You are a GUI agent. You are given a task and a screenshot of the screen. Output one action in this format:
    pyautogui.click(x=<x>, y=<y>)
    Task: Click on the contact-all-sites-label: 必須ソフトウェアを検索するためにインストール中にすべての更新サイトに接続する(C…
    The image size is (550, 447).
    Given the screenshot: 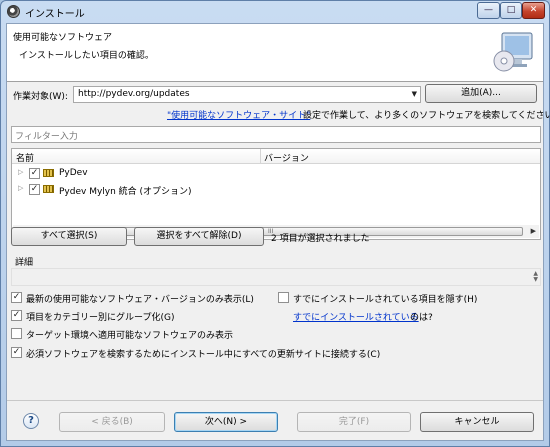 What is the action you would take?
    pyautogui.click(x=203, y=355)
    